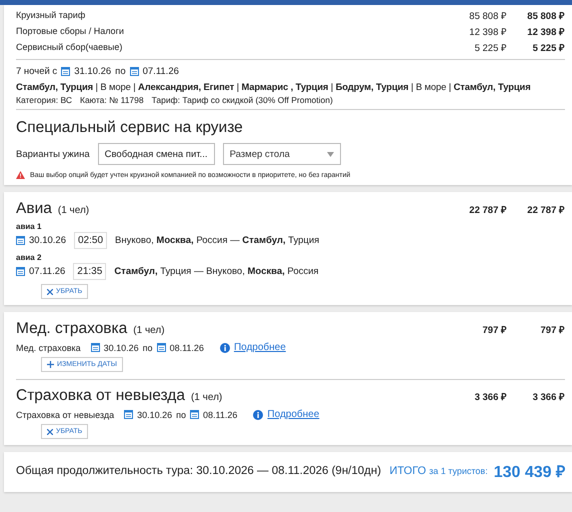  I want to click on cabin-detail: Категория: ВС, so click(44, 100).